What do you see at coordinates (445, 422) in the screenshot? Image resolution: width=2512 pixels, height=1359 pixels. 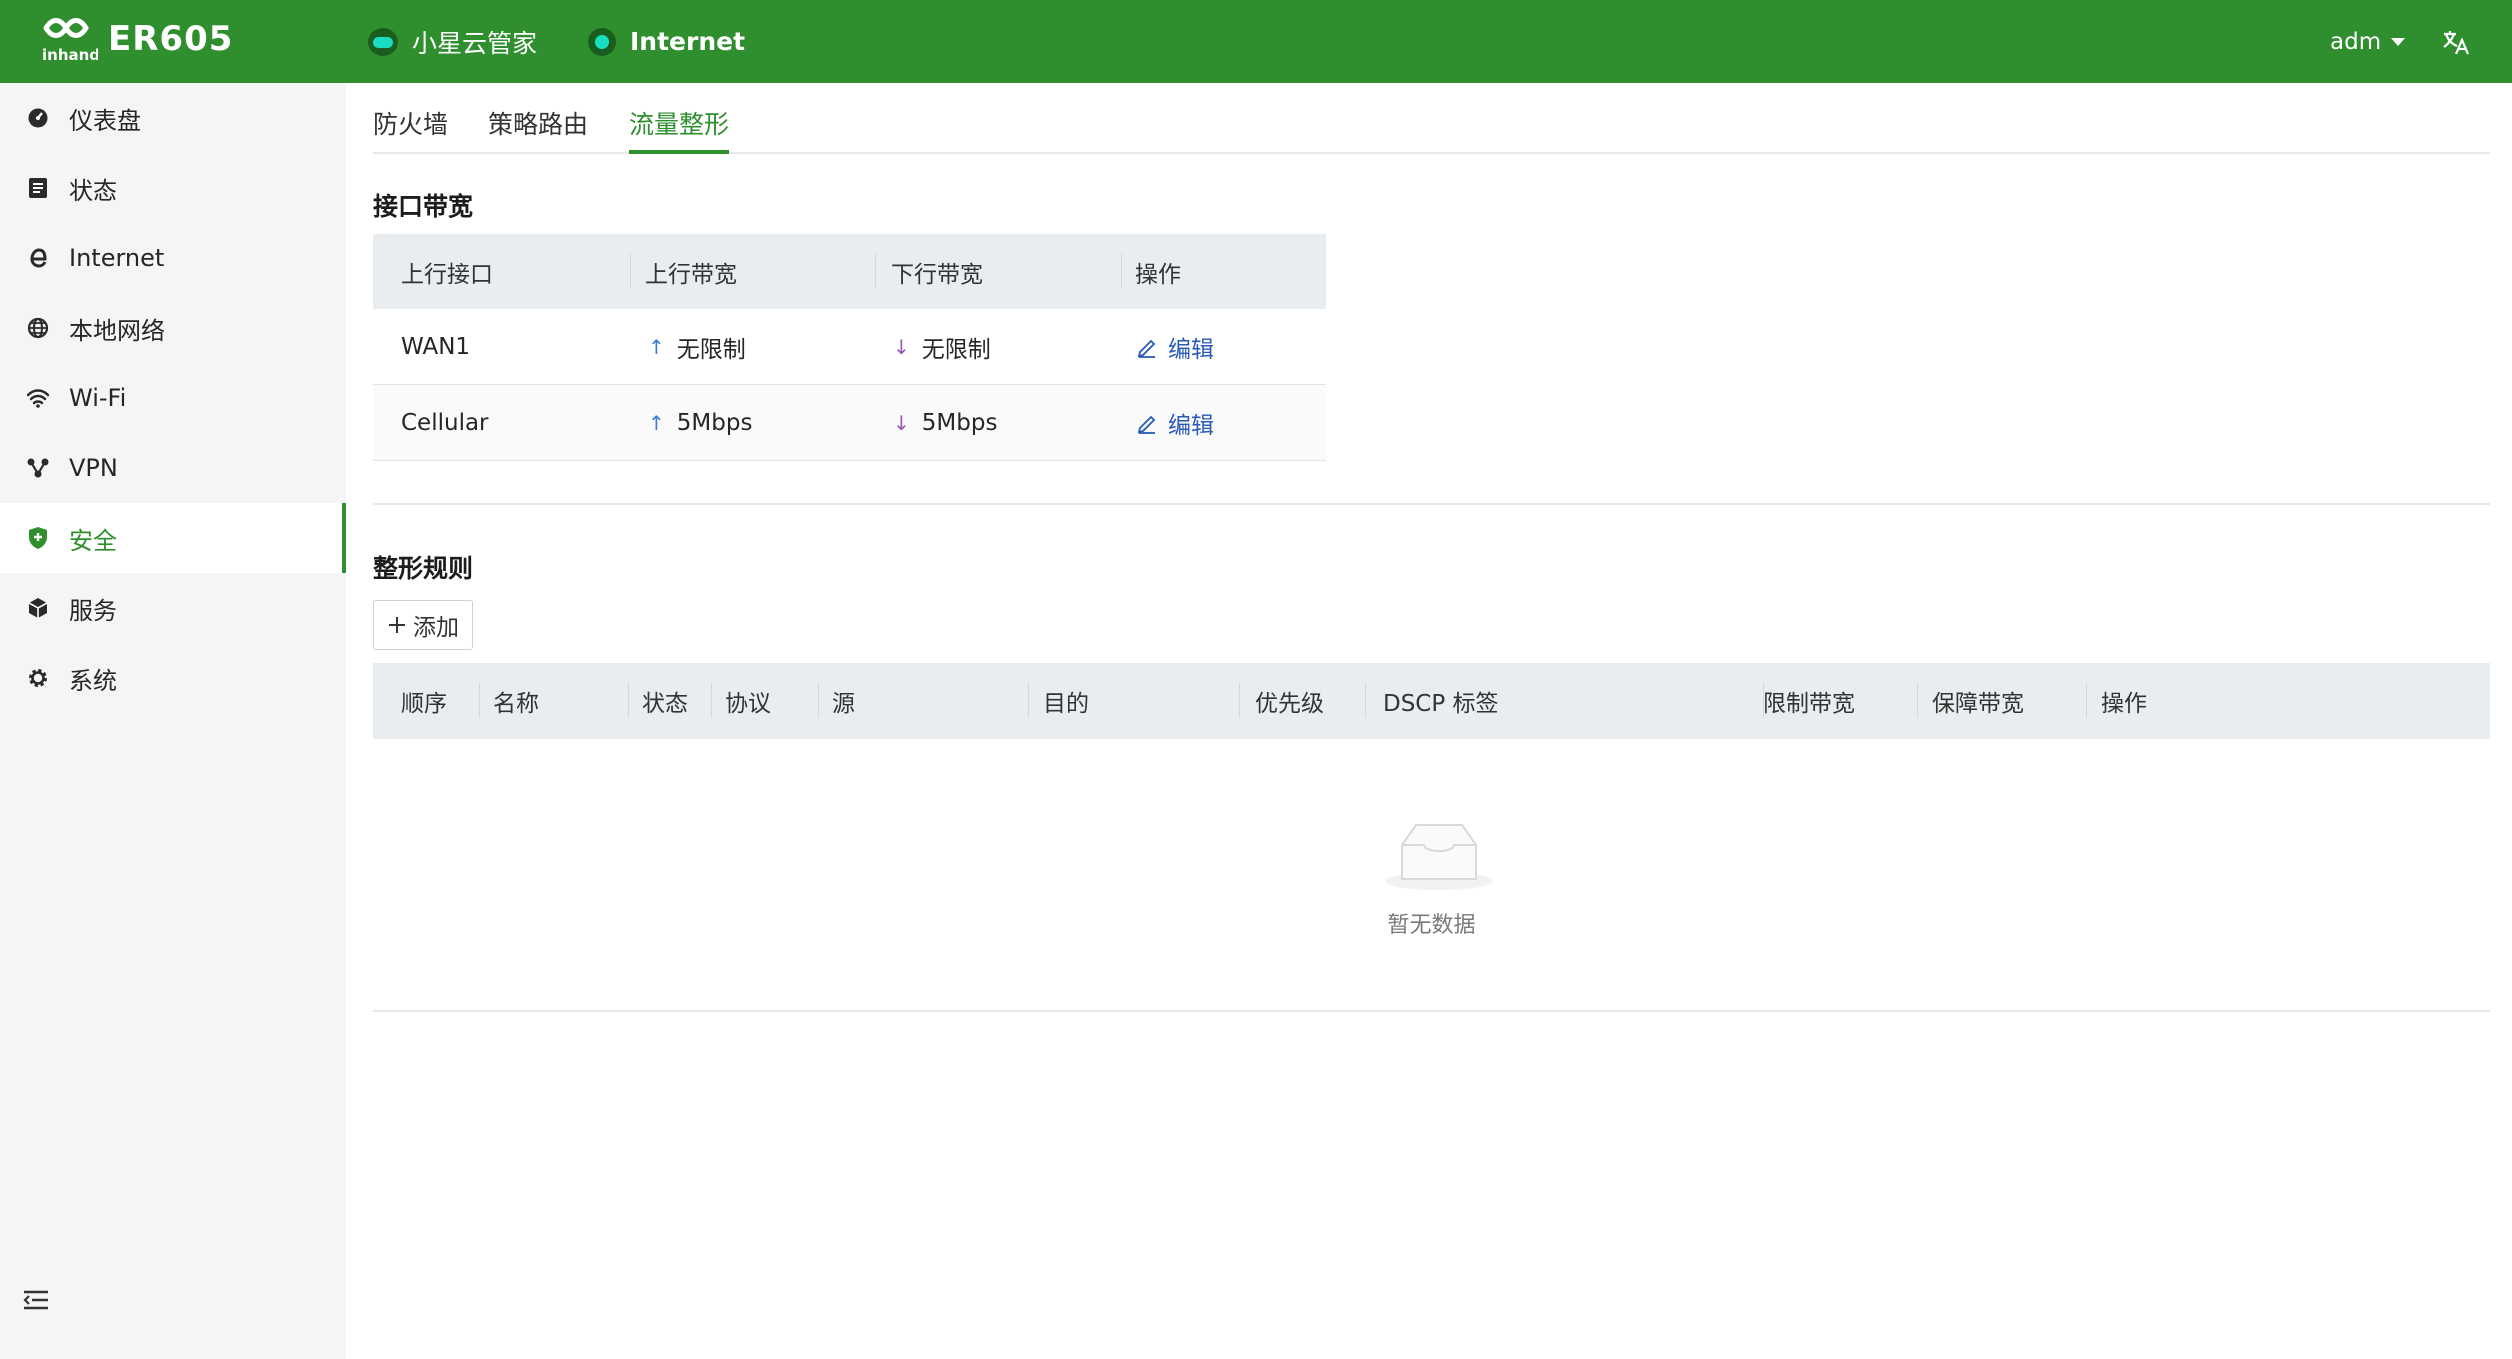 I see `iface-cell: Cellular` at bounding box center [445, 422].